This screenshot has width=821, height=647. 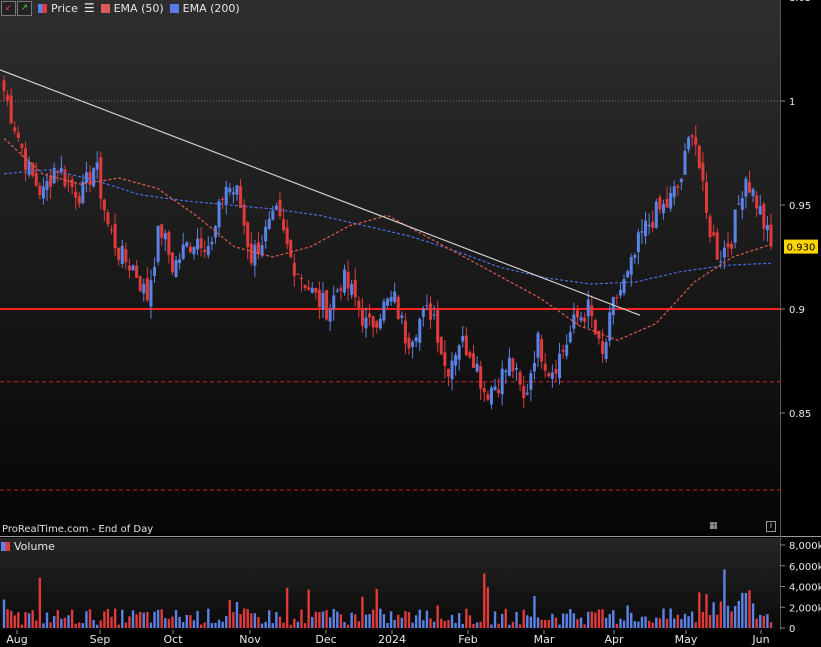 What do you see at coordinates (204, 8) in the screenshot?
I see `legend-ema200: EMA (200)` at bounding box center [204, 8].